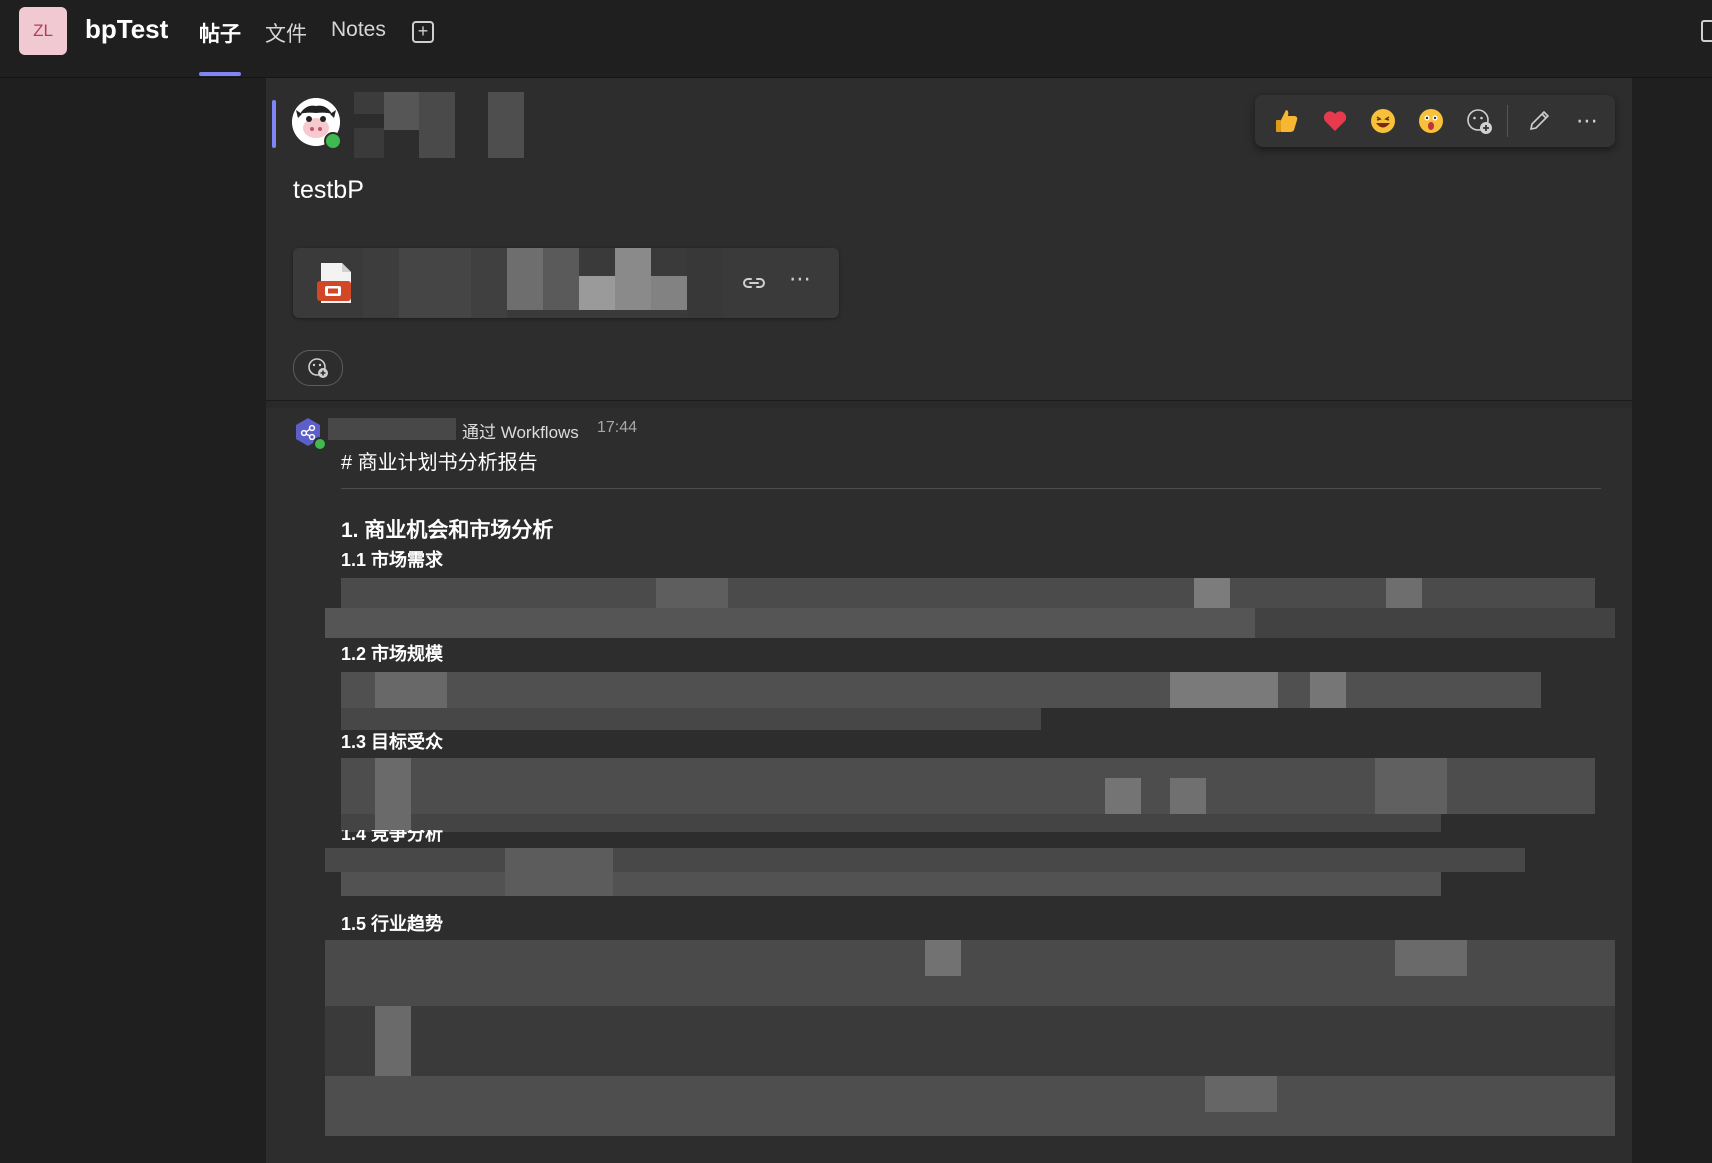  I want to click on divider, so click(971, 488).